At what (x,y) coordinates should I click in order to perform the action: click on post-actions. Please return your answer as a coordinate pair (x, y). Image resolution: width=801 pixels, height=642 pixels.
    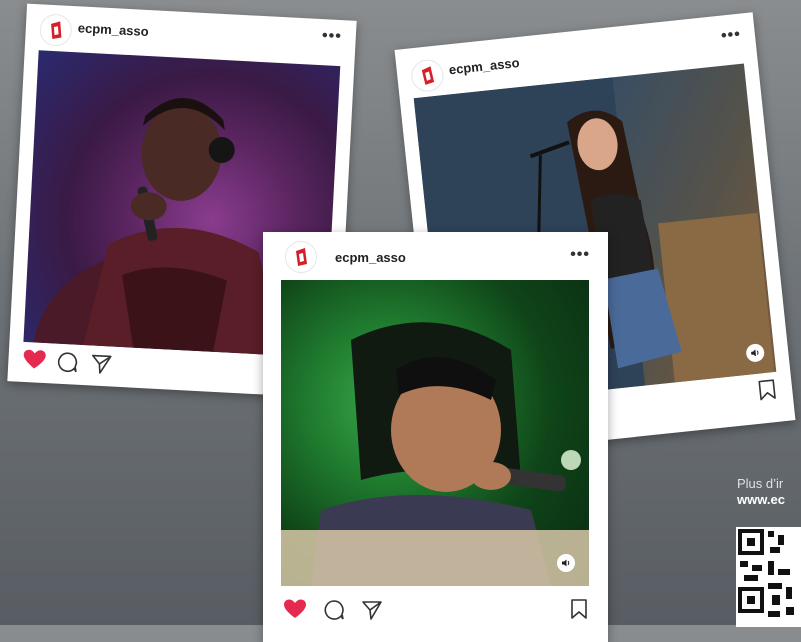
    Looking at the image, I should click on (435, 614).